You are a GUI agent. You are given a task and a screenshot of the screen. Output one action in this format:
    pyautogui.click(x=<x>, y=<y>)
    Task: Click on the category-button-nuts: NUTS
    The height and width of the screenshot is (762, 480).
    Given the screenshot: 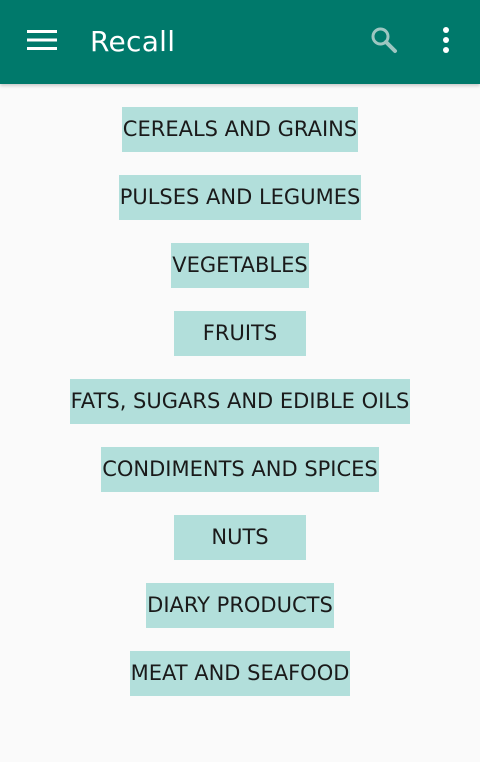 What is the action you would take?
    pyautogui.click(x=240, y=537)
    